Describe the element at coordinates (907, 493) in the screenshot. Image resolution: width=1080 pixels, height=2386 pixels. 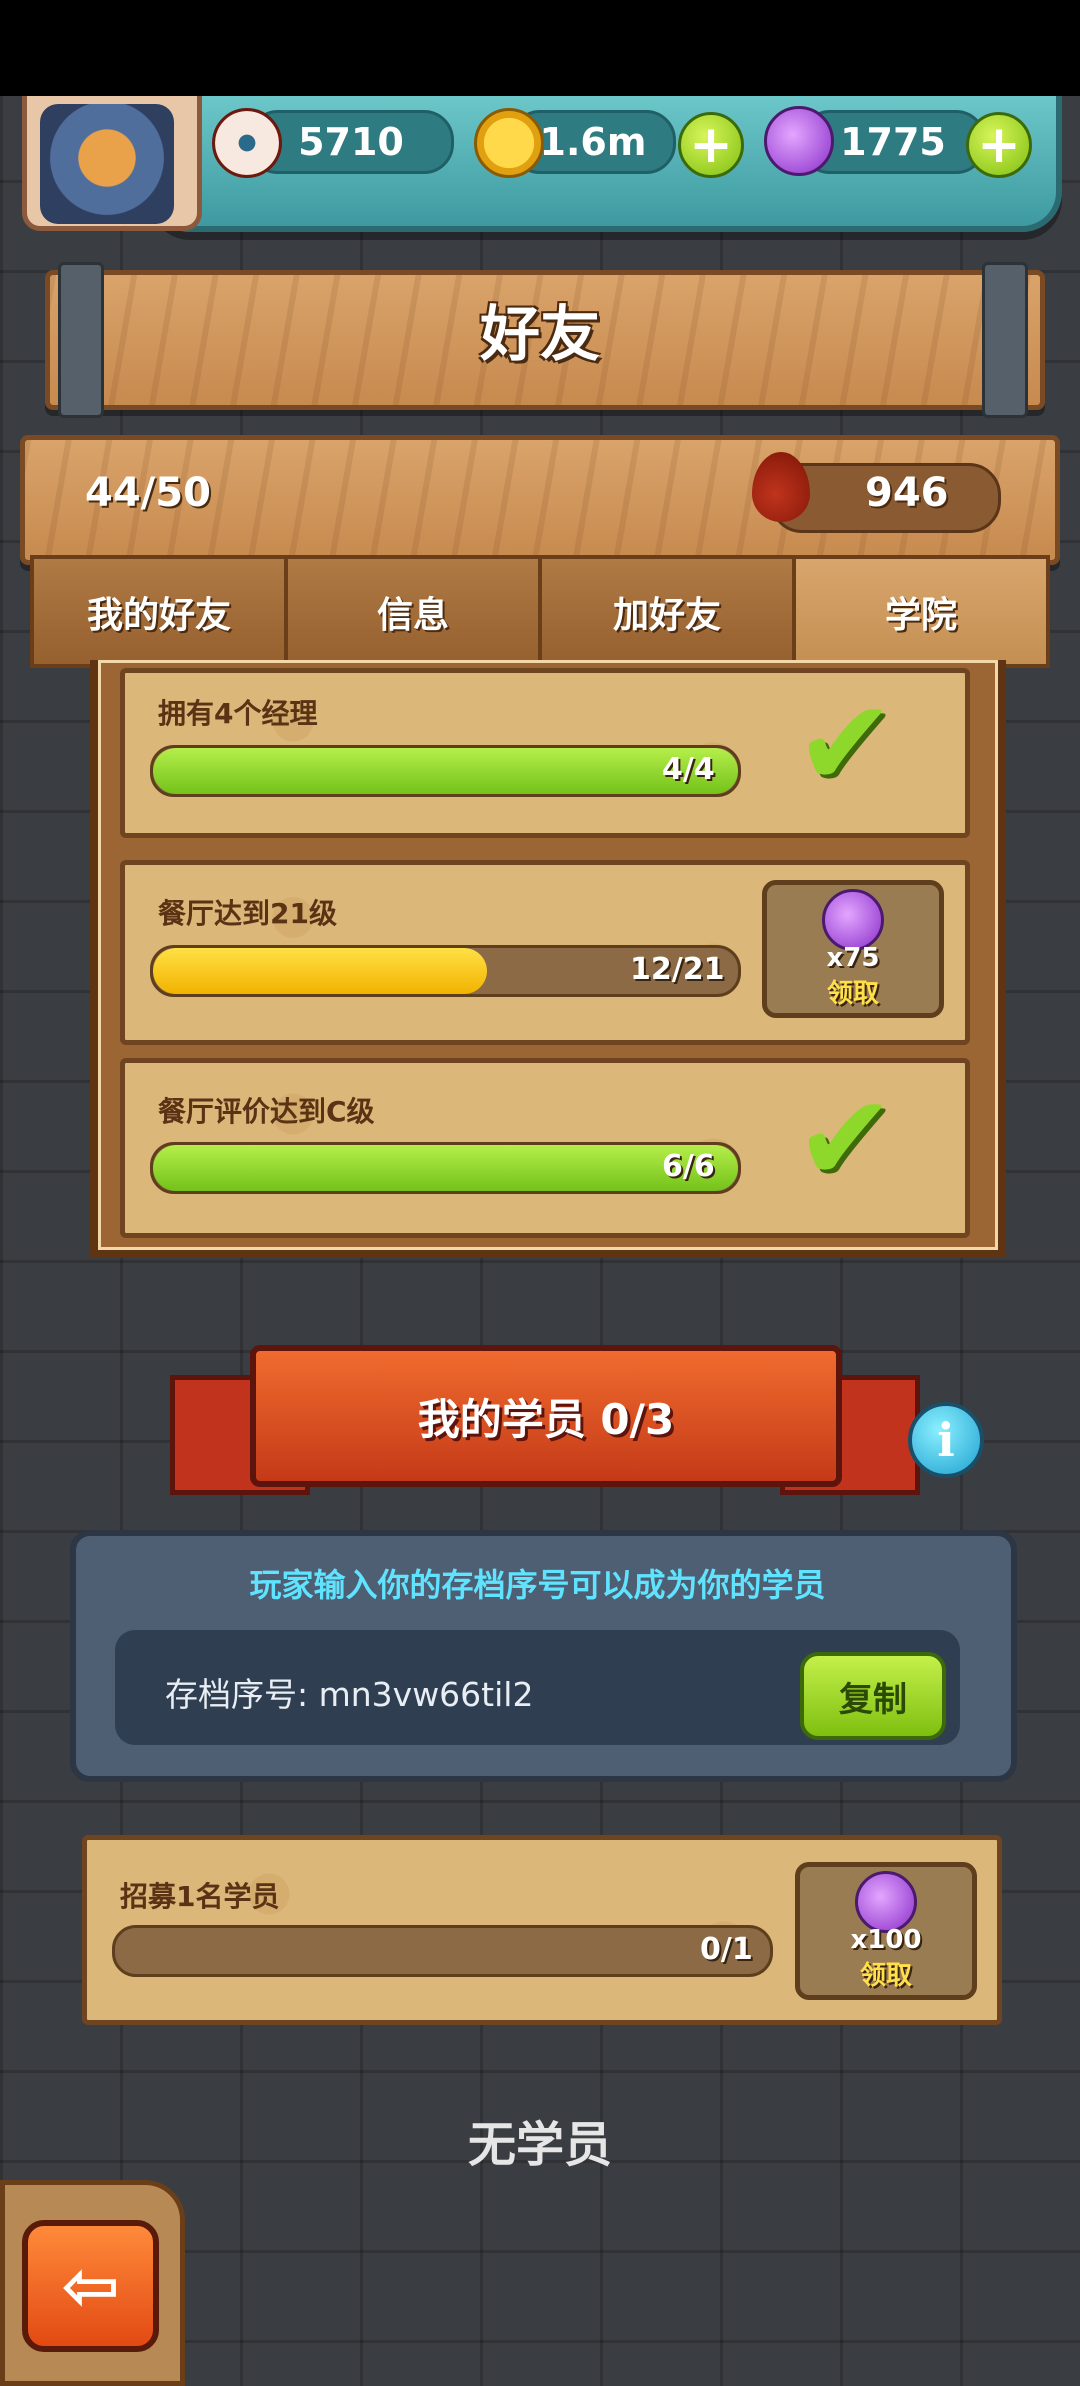
I see `blood-count: 946` at that location.